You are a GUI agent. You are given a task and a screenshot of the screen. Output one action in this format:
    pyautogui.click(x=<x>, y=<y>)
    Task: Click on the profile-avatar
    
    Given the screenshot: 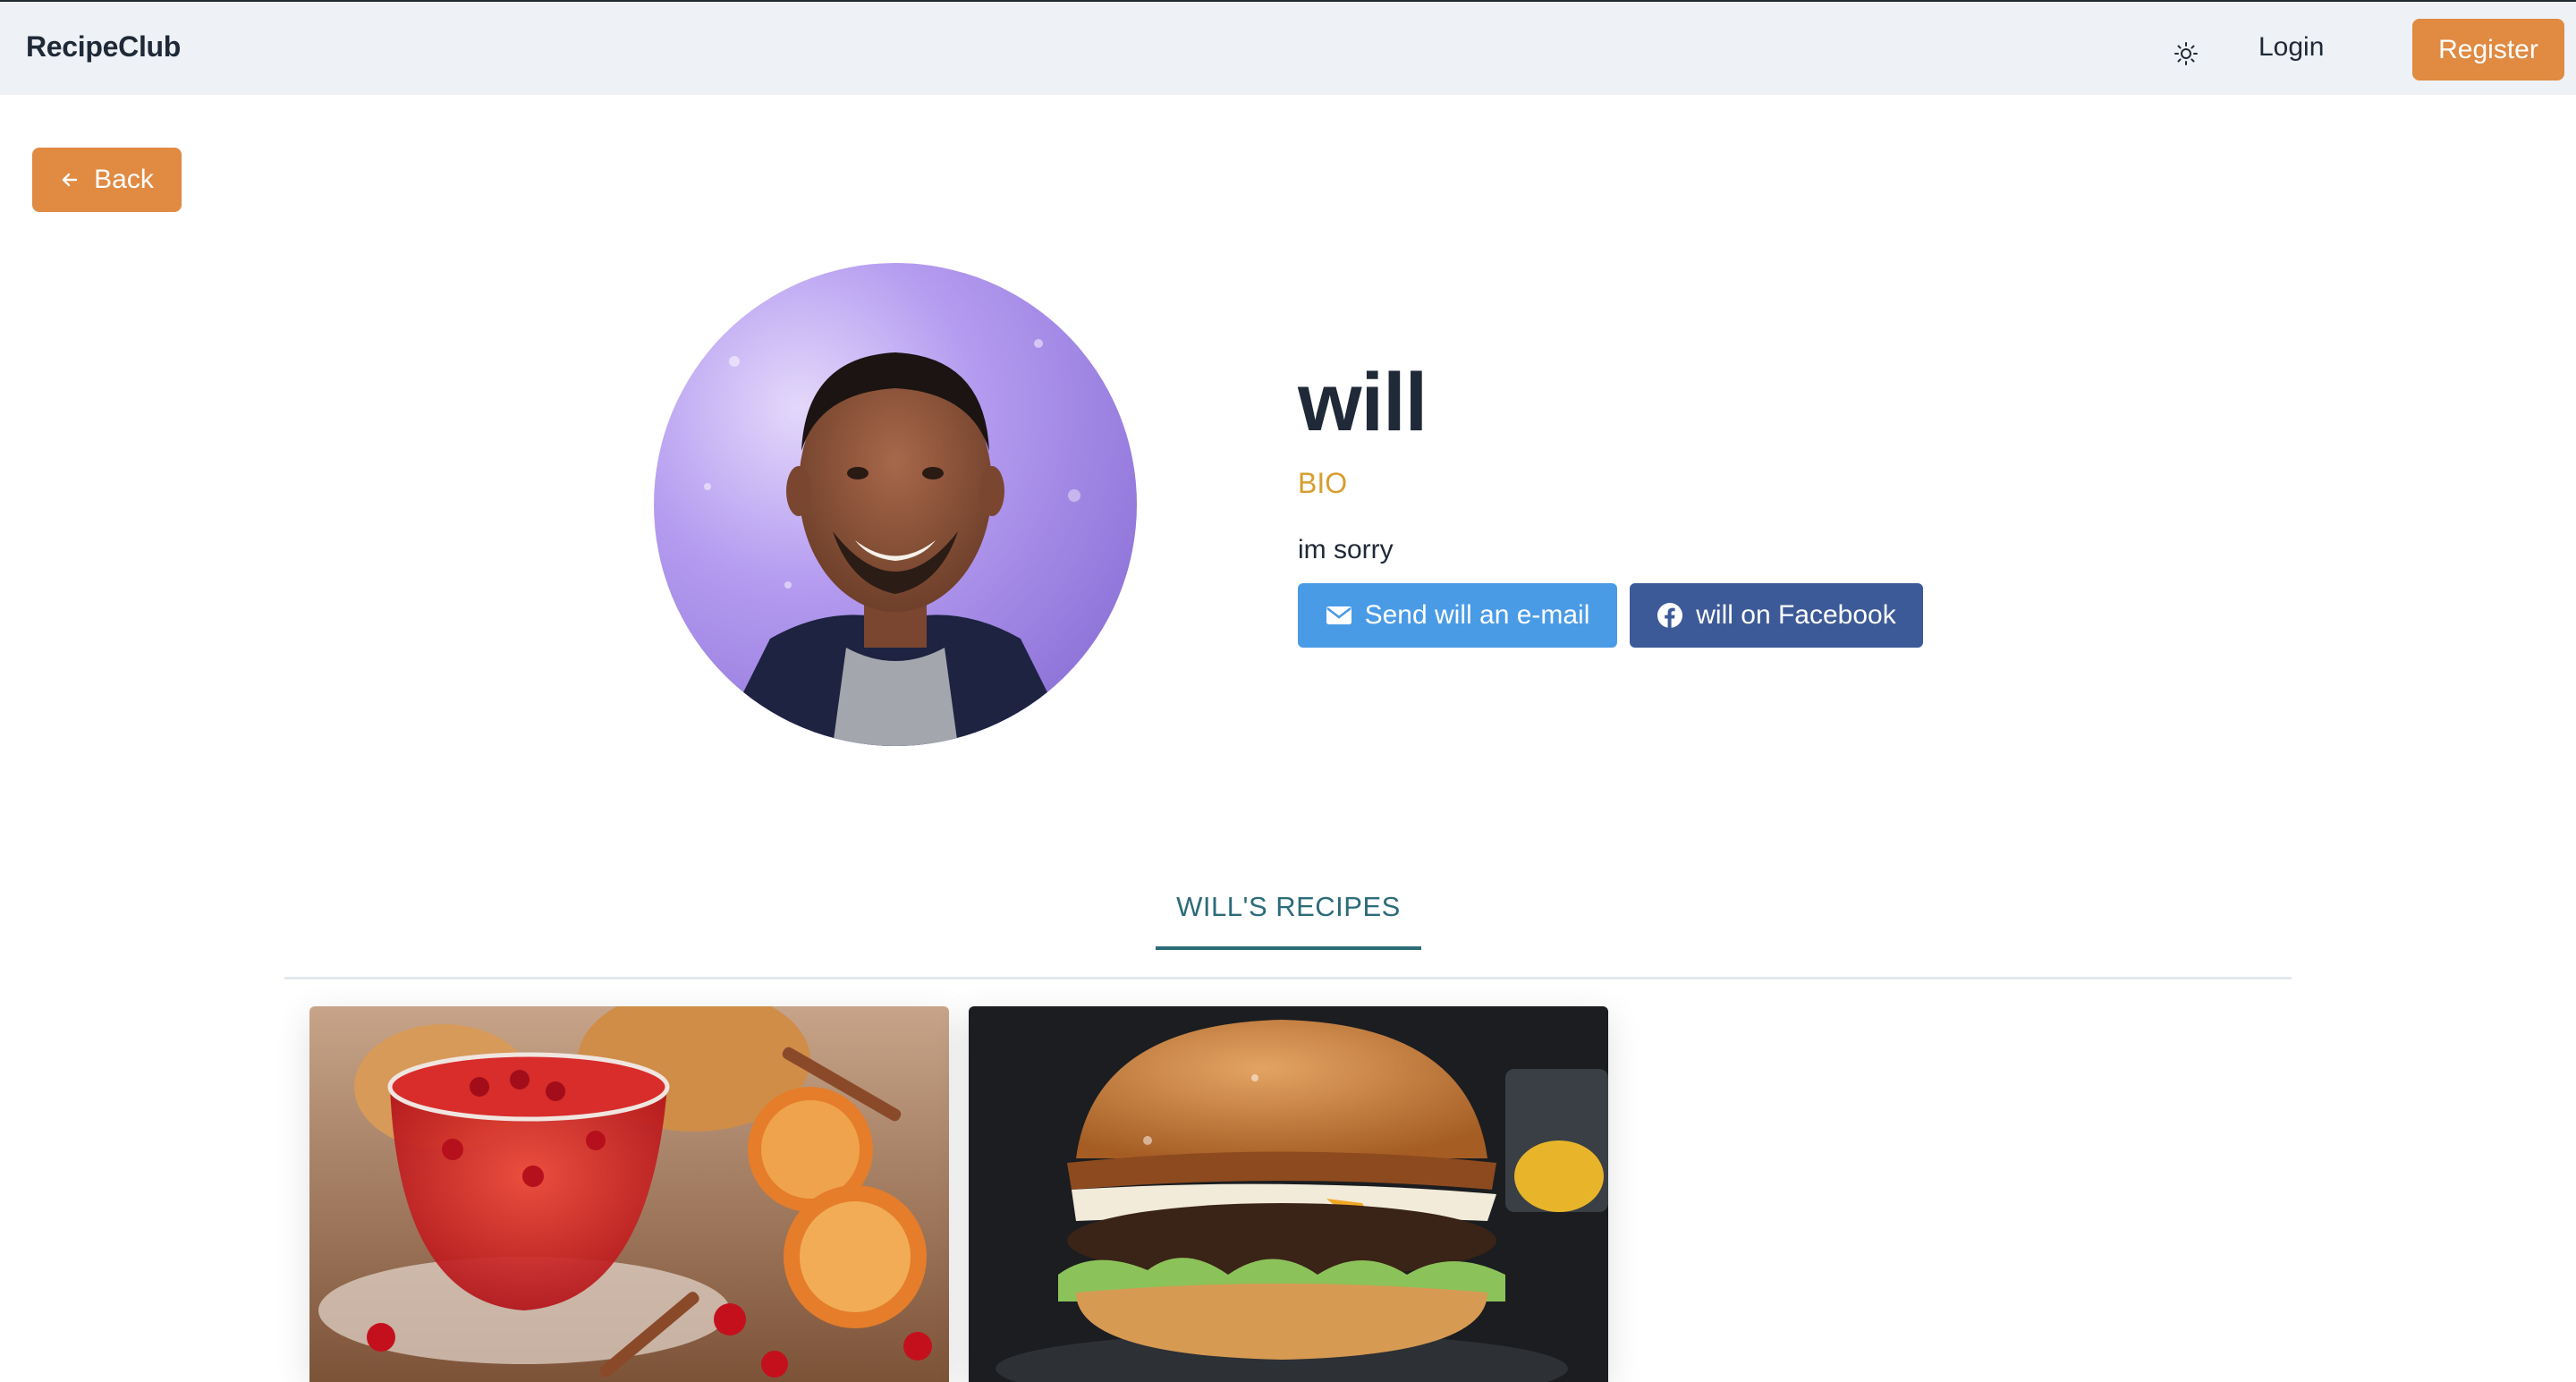 What is the action you would take?
    pyautogui.click(x=895, y=505)
    